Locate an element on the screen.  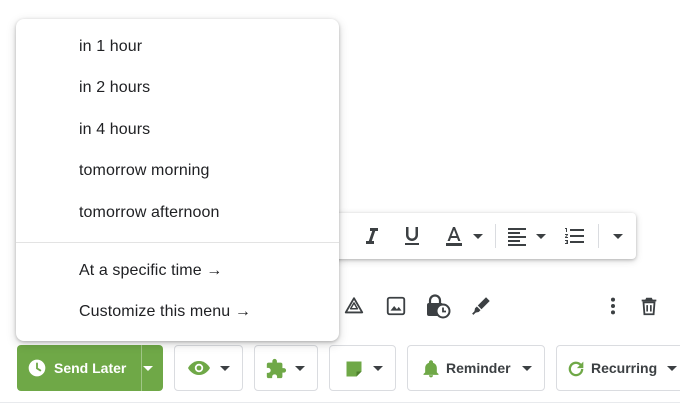
menu-item-label: Customize this menu → is located at coordinates (165, 311).